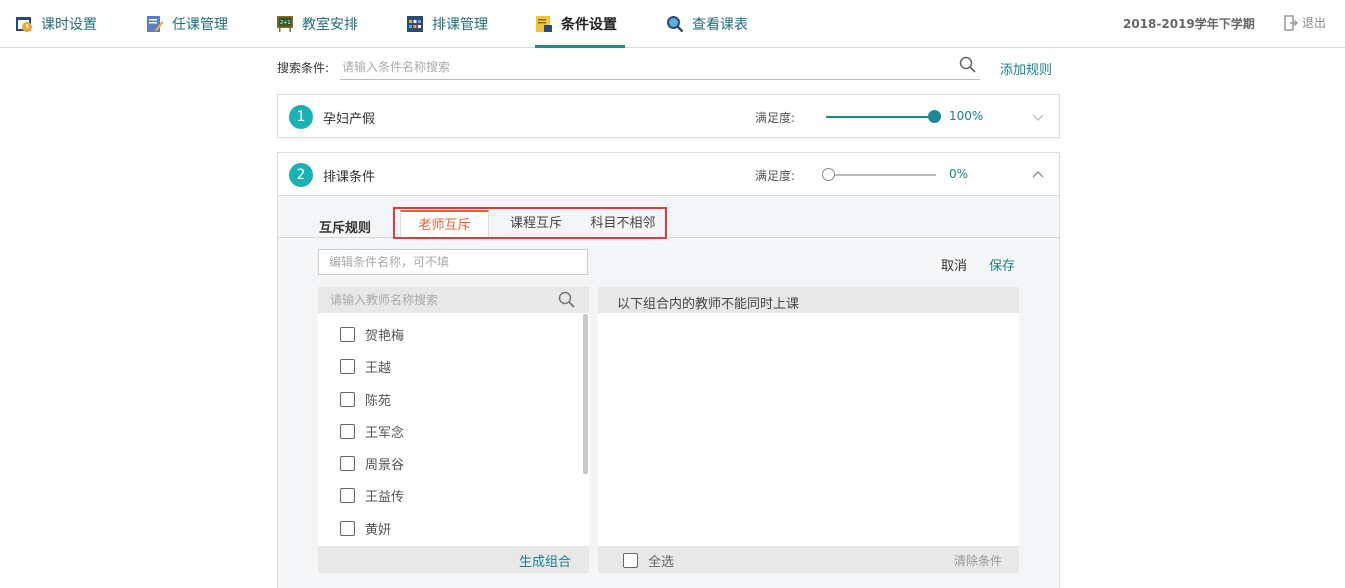 The image size is (1345, 588). I want to click on rule-number-badge: 2, so click(301, 175).